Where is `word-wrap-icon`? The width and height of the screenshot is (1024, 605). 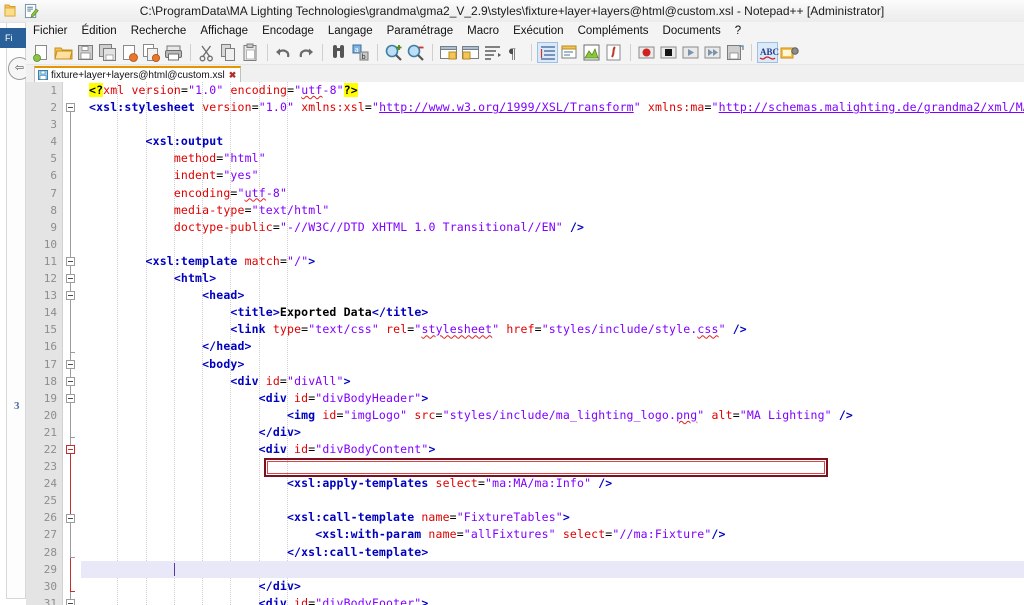 word-wrap-icon is located at coordinates (492, 52).